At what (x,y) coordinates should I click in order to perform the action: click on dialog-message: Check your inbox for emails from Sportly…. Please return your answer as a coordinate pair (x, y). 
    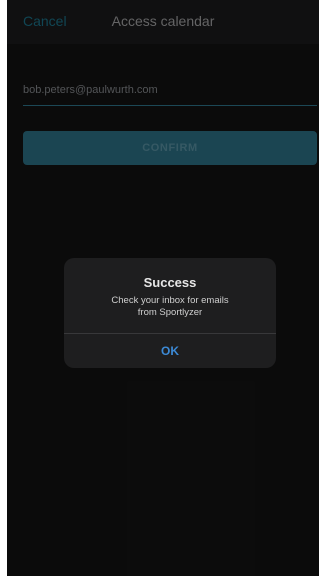
    Looking at the image, I should click on (170, 307).